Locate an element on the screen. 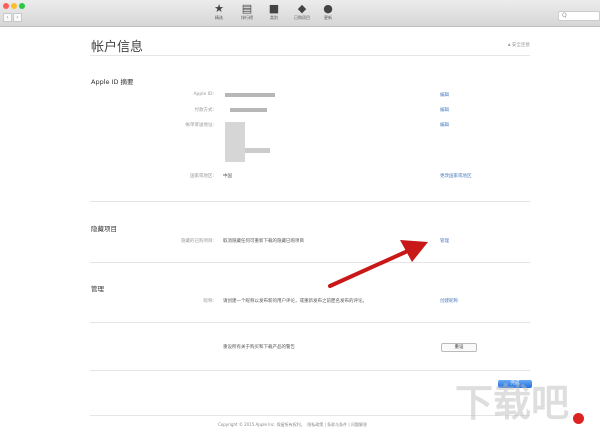 This screenshot has width=600, height=433. watermark-badge-icon is located at coordinates (578, 418).